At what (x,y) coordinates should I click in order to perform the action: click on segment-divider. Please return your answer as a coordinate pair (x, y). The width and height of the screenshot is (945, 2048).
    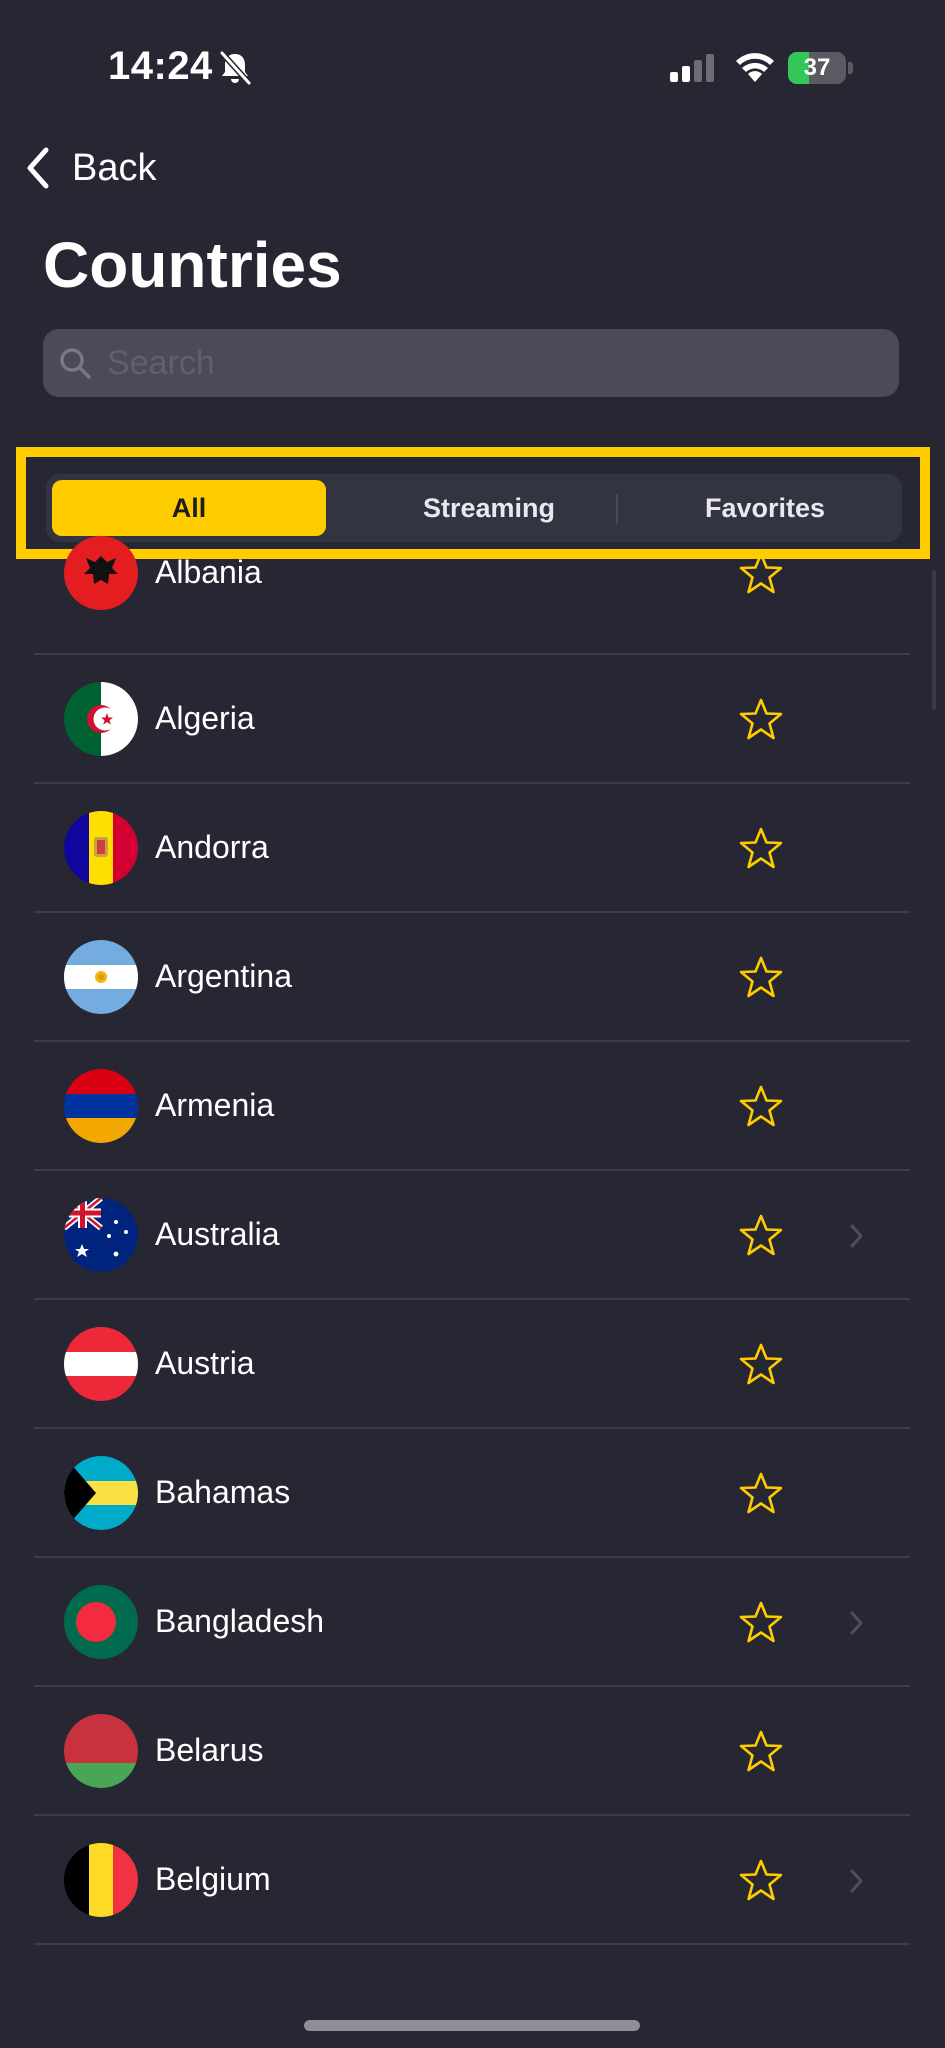
    Looking at the image, I should click on (617, 509).